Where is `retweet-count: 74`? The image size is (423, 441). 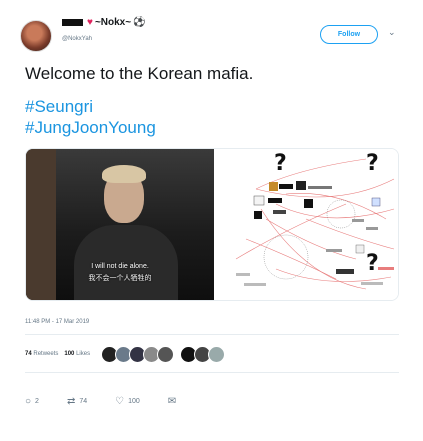 retweet-count: 74 is located at coordinates (83, 401).